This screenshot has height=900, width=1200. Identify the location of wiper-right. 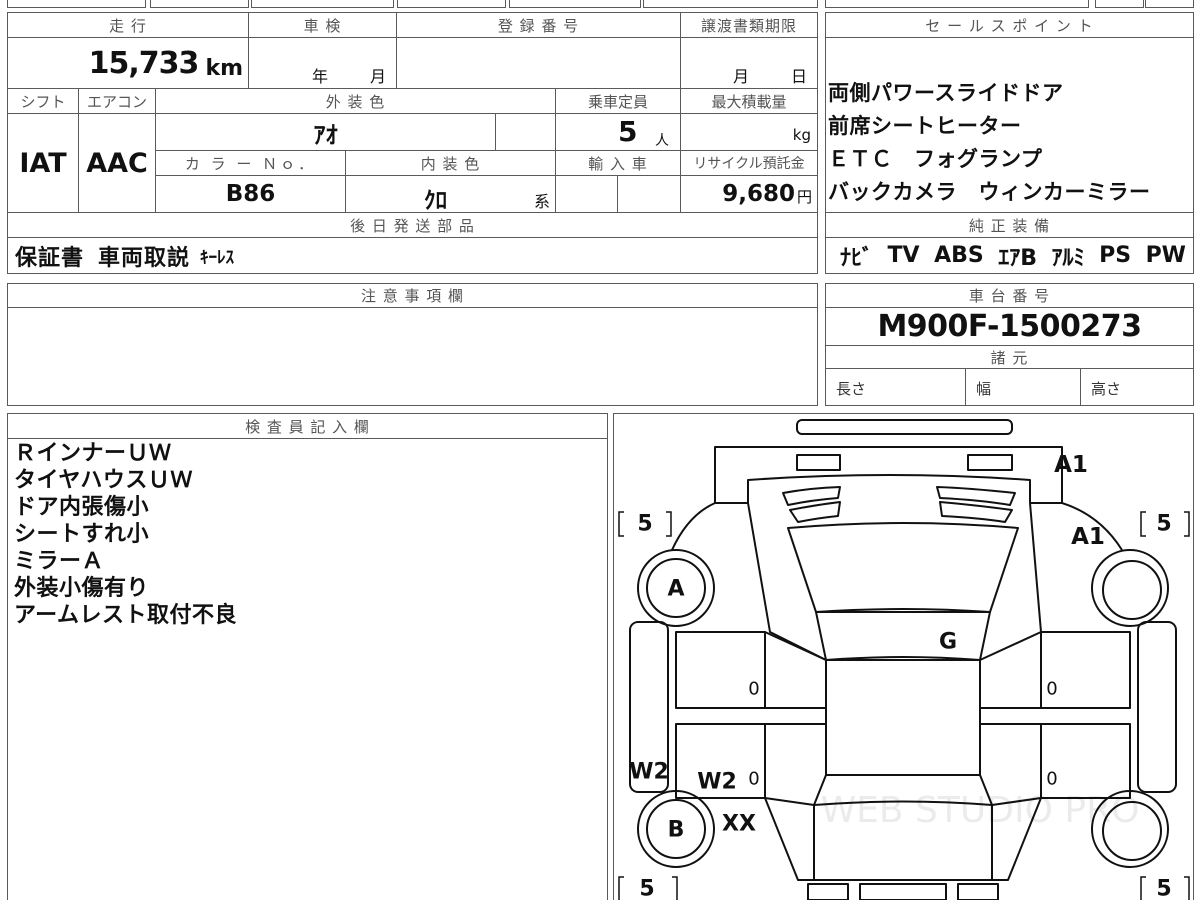
(976, 512).